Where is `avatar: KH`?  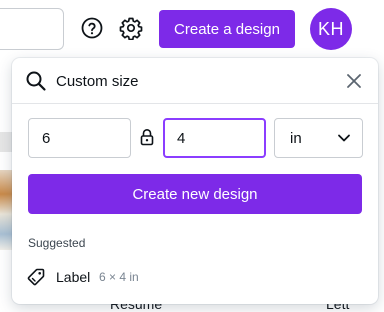 avatar: KH is located at coordinates (331, 29).